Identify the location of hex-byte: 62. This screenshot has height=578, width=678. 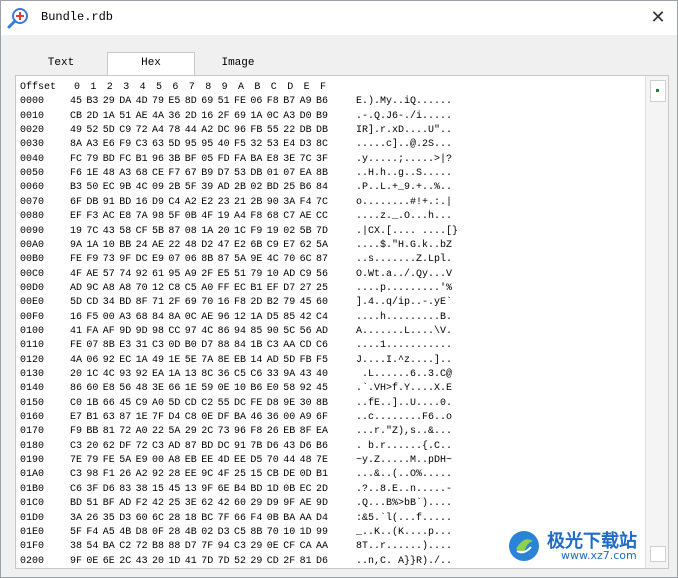
(108, 446).